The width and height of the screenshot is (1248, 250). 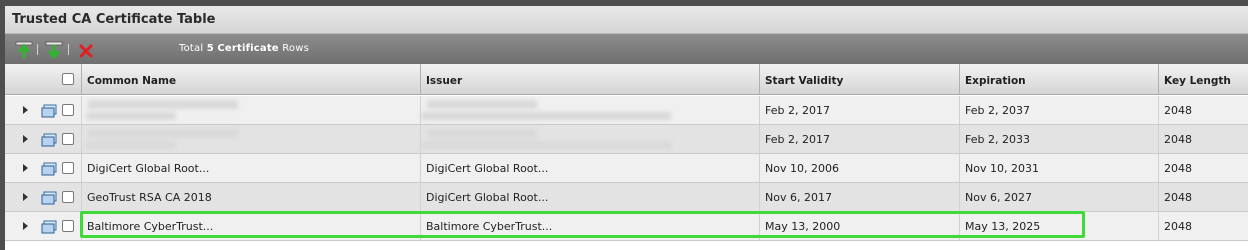 What do you see at coordinates (251, 79) in the screenshot?
I see `column-header-common-name: Common Name` at bounding box center [251, 79].